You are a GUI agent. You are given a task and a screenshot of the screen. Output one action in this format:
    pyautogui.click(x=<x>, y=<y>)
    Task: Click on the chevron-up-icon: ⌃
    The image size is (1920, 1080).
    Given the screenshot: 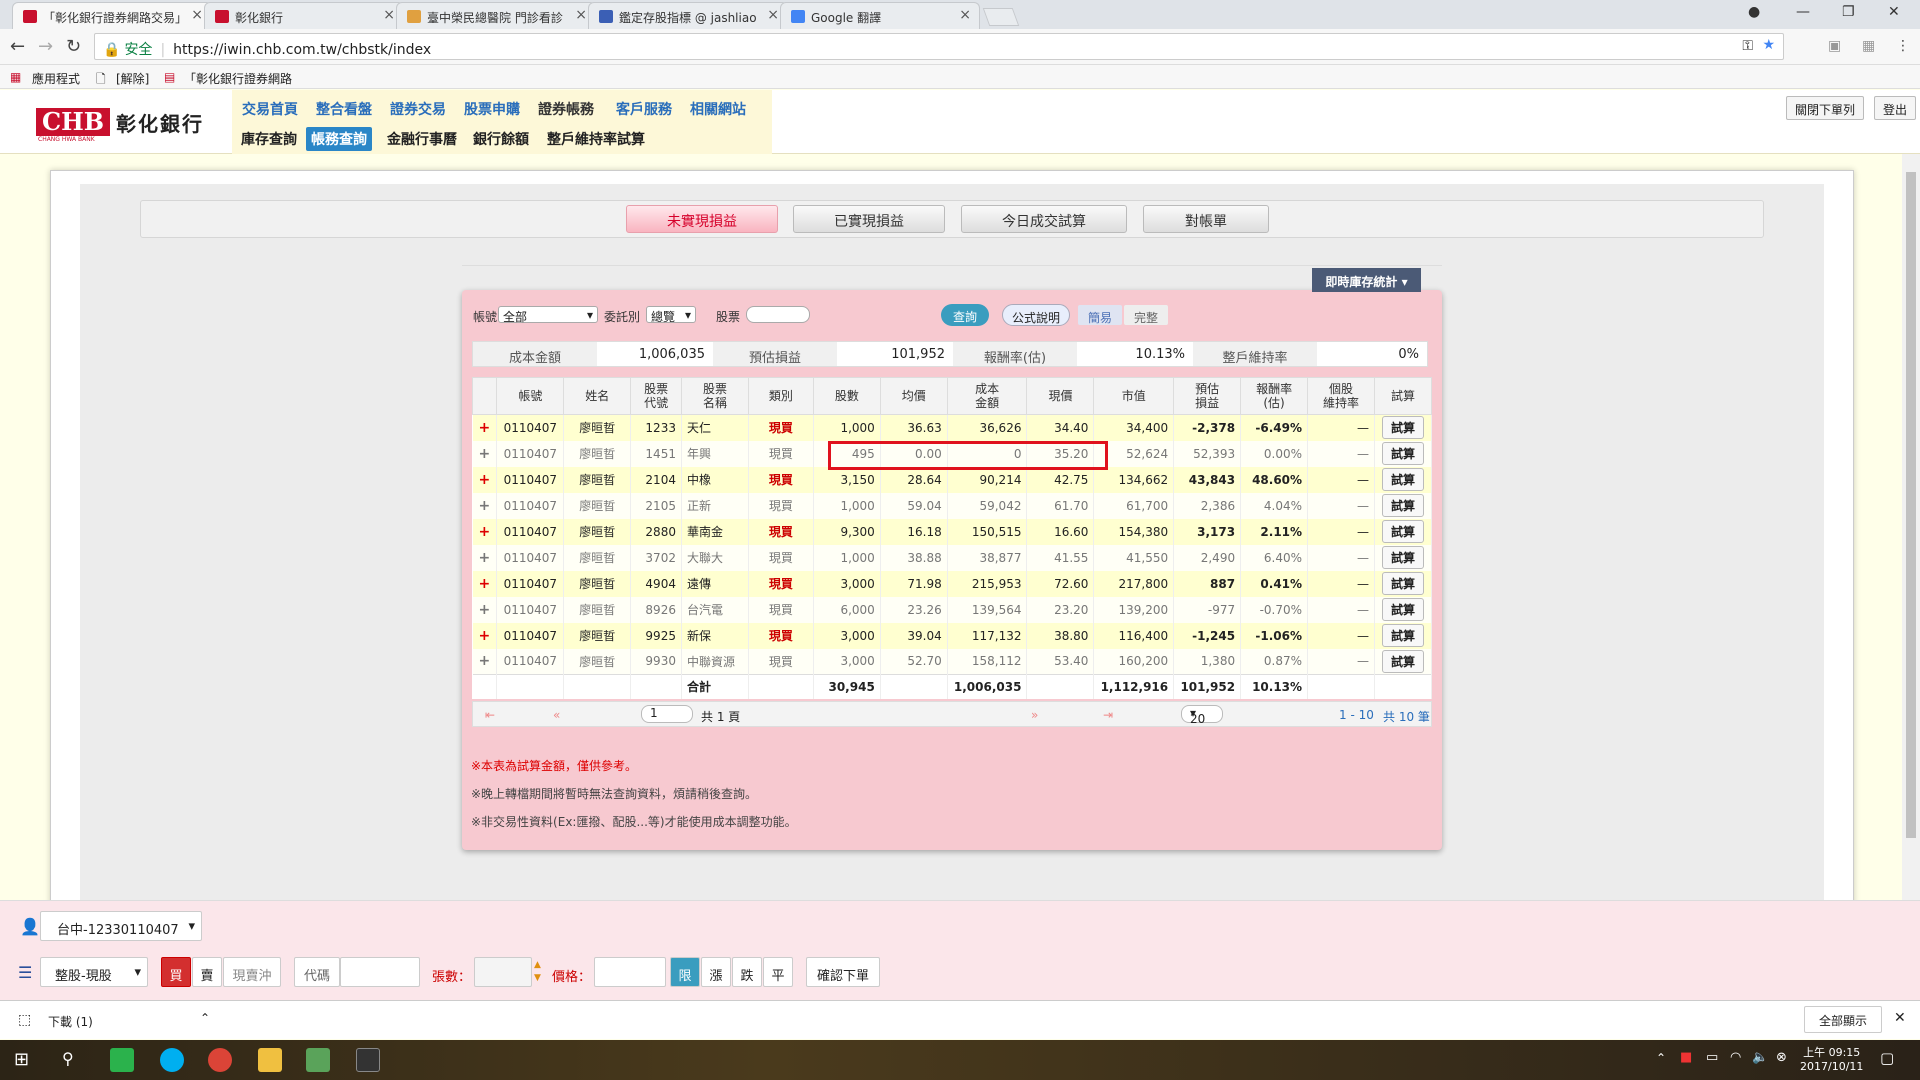 What is the action you would take?
    pyautogui.click(x=205, y=1018)
    